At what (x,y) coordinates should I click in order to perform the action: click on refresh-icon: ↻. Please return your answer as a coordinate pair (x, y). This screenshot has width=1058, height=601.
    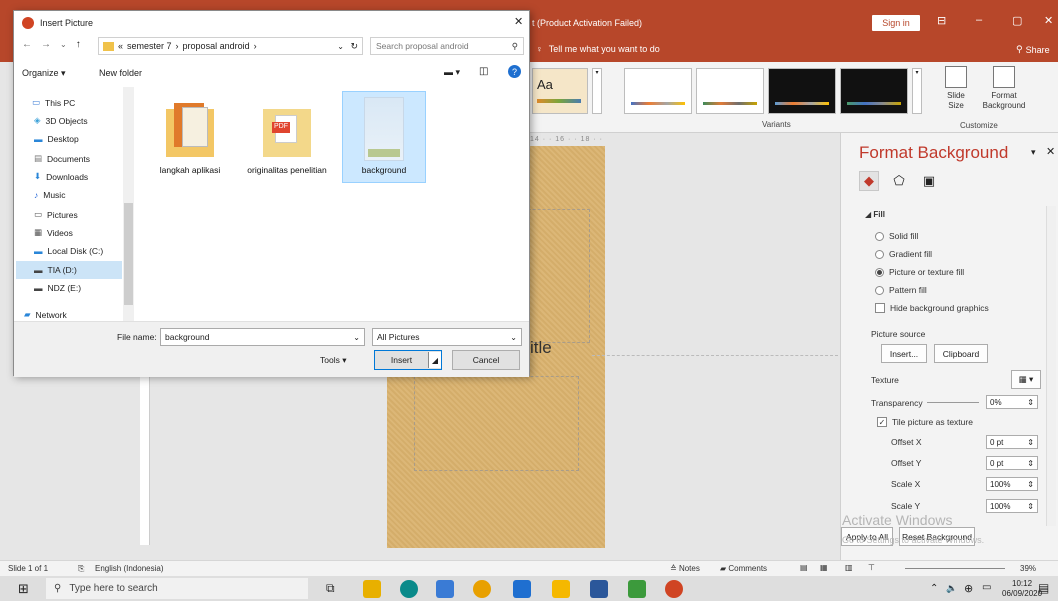
    Looking at the image, I should click on (354, 46).